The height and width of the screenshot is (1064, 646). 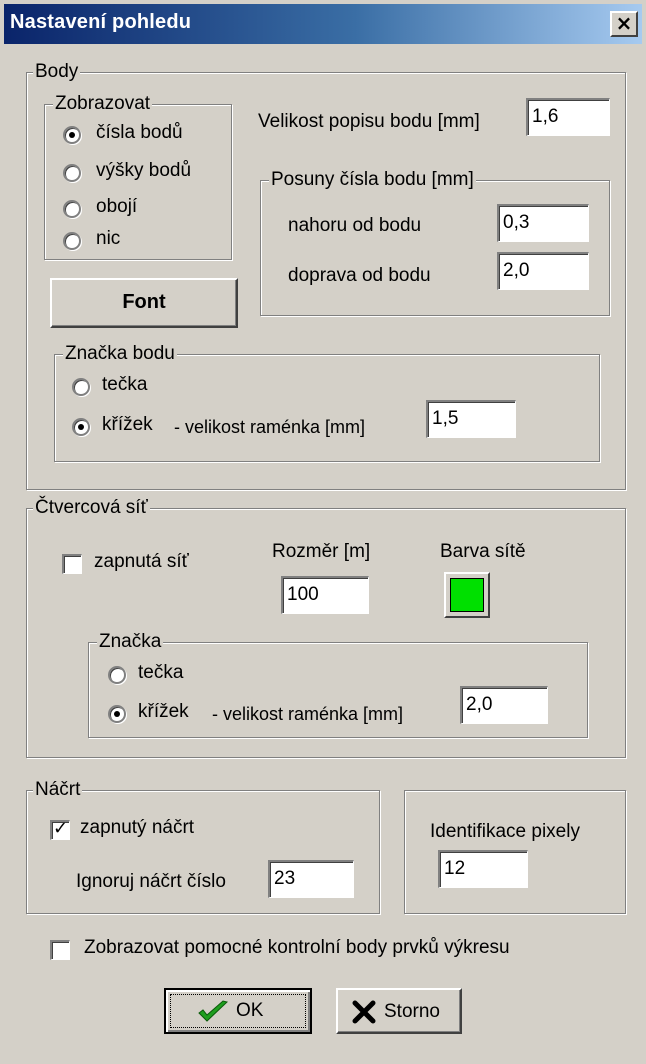 What do you see at coordinates (91, 508) in the screenshot?
I see `grid-group-title: Čtvercová síť` at bounding box center [91, 508].